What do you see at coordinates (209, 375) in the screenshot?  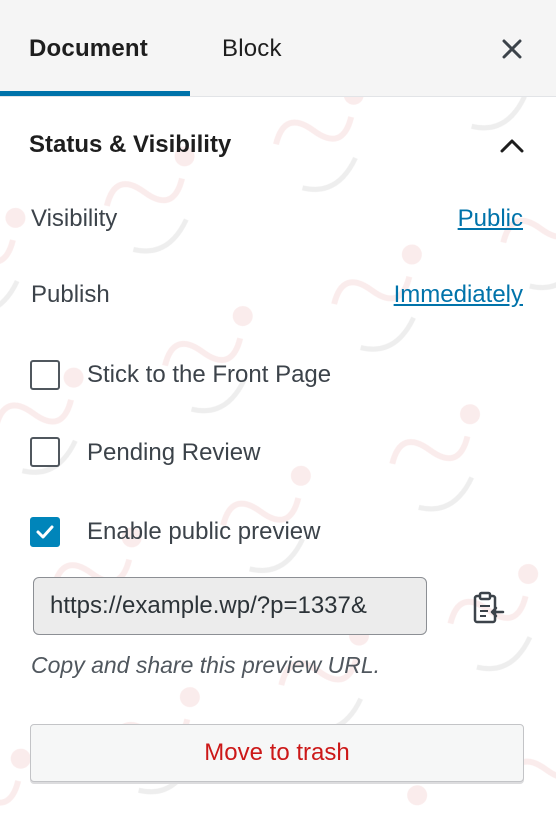 I see `stick-front-page-label: Stick to the Front Page` at bounding box center [209, 375].